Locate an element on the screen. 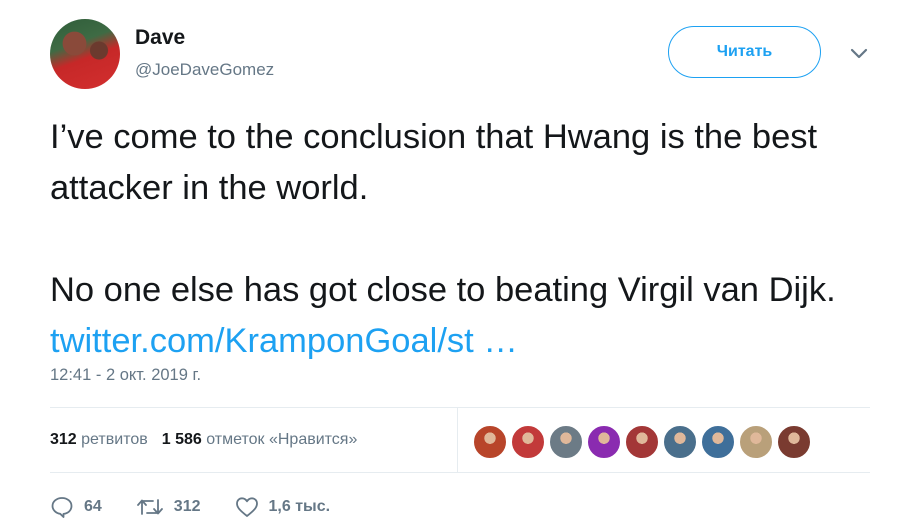 The height and width of the screenshot is (524, 920). retweets-label: ретвитов is located at coordinates (114, 439).